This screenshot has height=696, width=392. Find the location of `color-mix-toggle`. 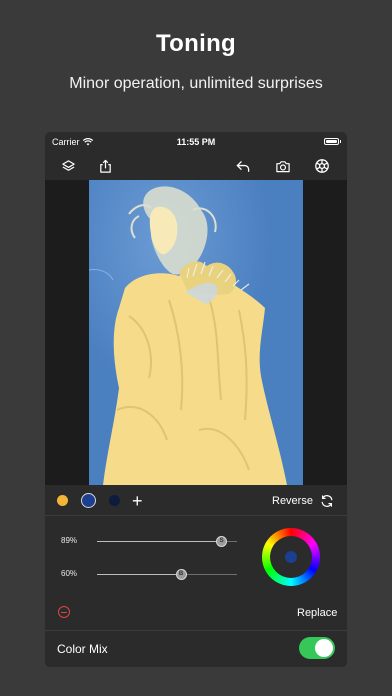

color-mix-toggle is located at coordinates (317, 648).